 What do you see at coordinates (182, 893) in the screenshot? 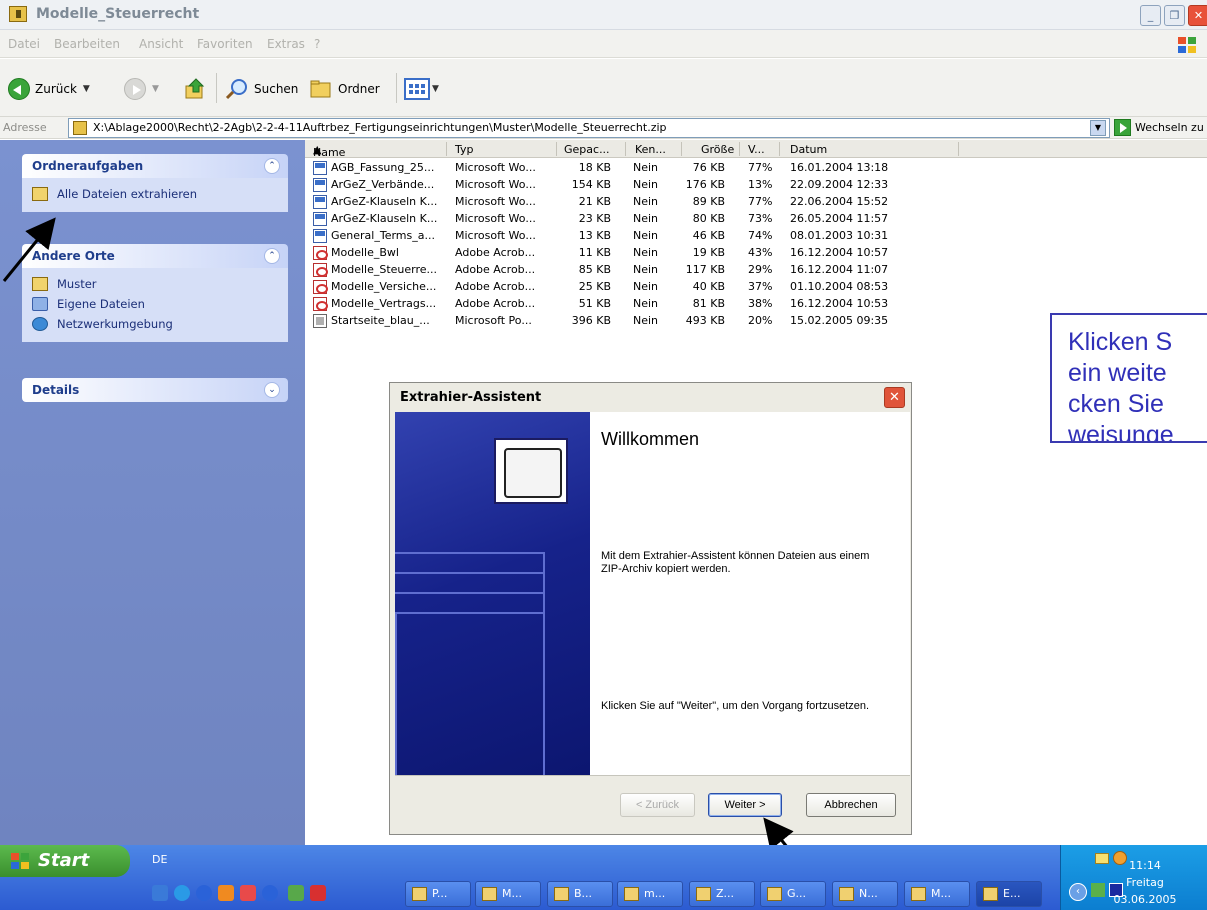
I see `internet-explorer-icon` at bounding box center [182, 893].